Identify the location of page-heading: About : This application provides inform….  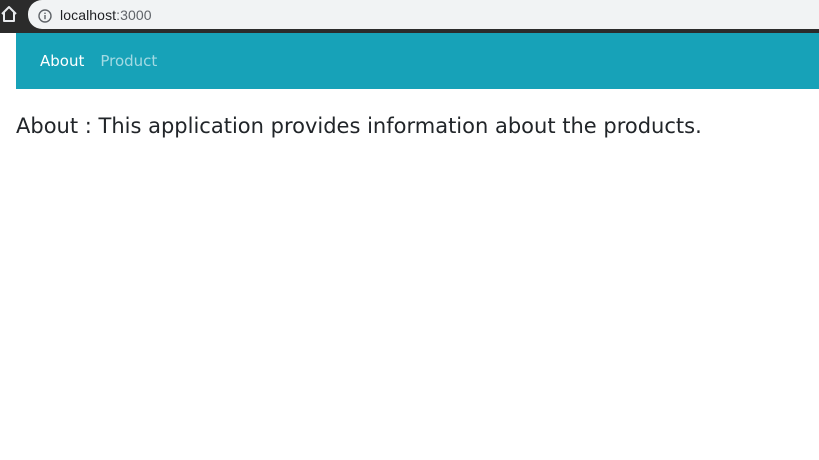
(359, 126).